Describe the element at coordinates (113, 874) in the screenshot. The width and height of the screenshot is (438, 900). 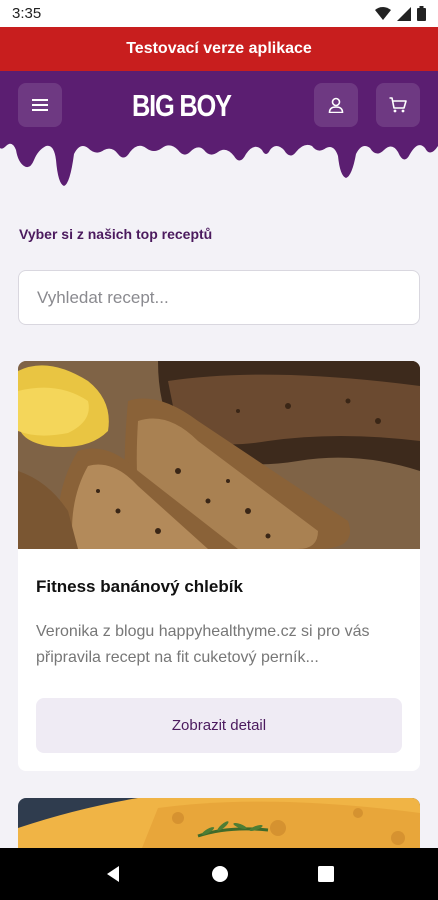
I see `back-icon` at that location.